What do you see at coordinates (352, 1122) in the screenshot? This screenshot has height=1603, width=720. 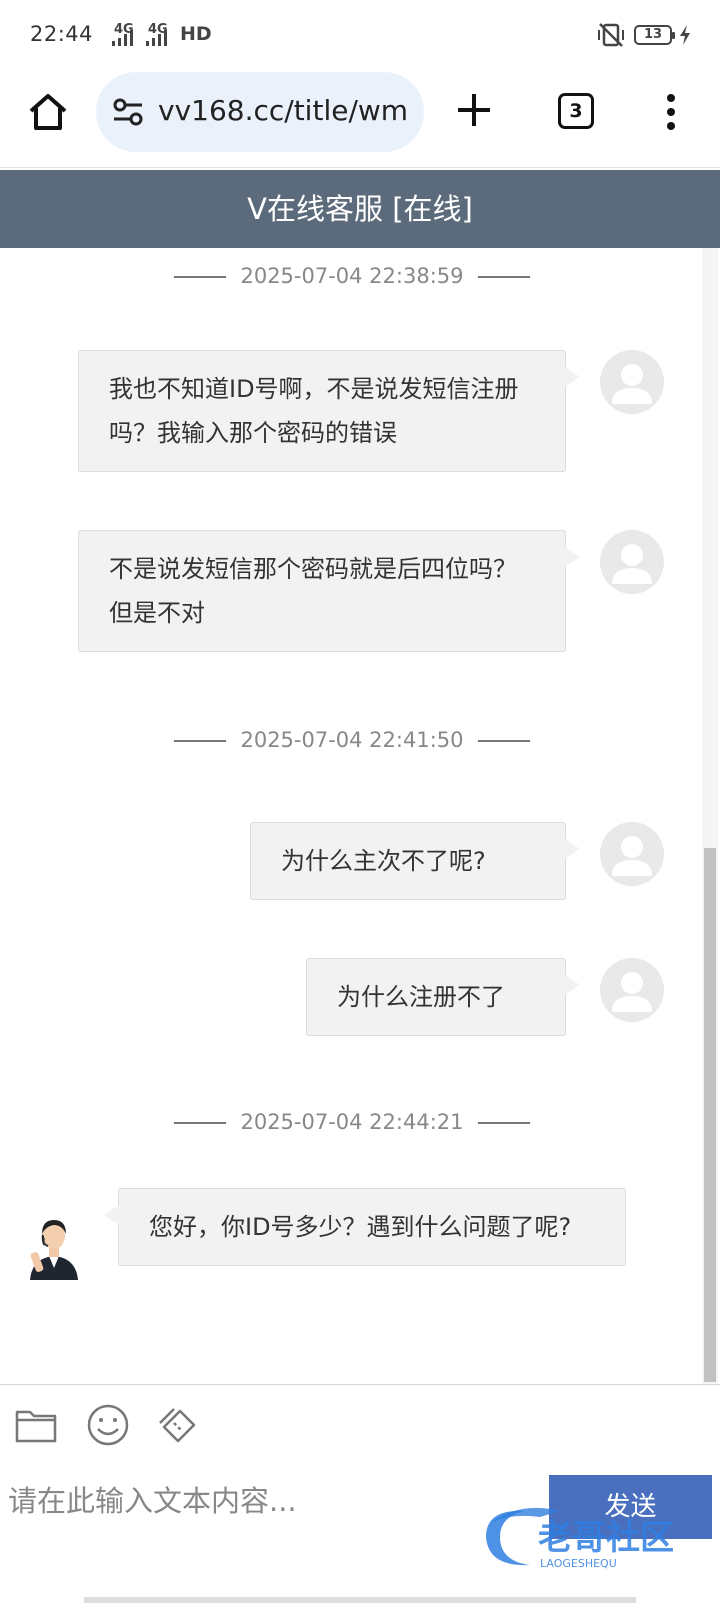 I see `time-separator: 2025-07-04 22:44:21` at bounding box center [352, 1122].